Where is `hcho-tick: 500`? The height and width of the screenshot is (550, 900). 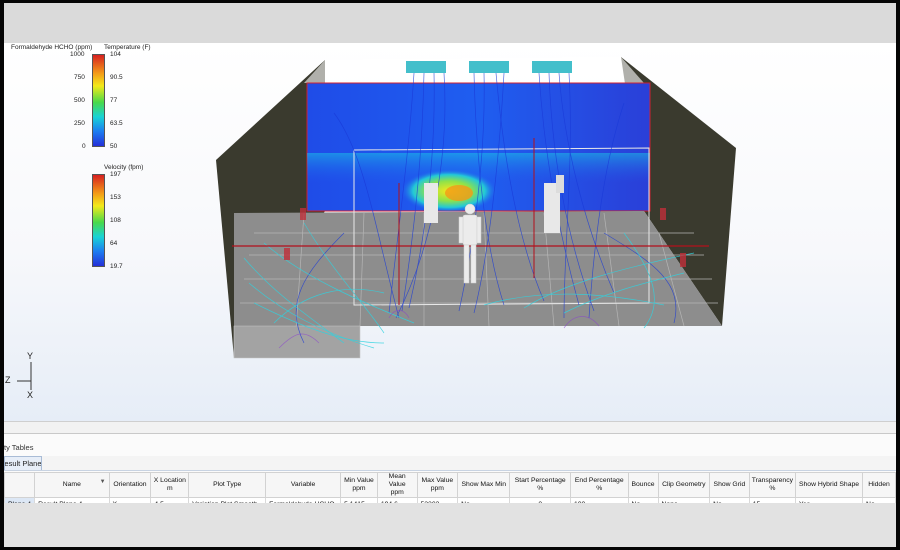
hcho-tick: 500 is located at coordinates (79, 100).